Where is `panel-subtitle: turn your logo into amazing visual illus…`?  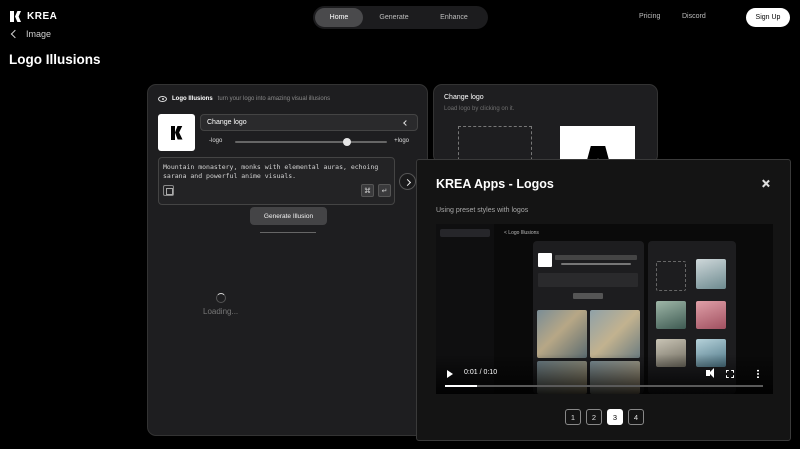 panel-subtitle: turn your logo into amazing visual illus… is located at coordinates (274, 99).